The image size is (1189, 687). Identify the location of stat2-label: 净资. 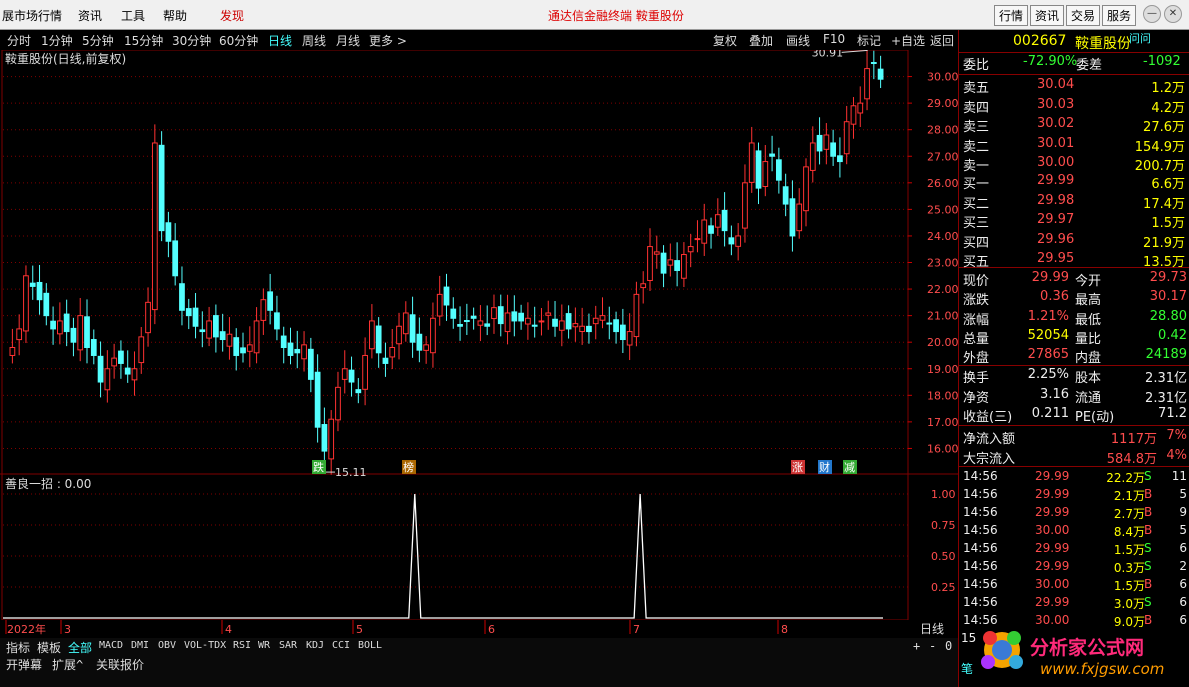
(976, 398).